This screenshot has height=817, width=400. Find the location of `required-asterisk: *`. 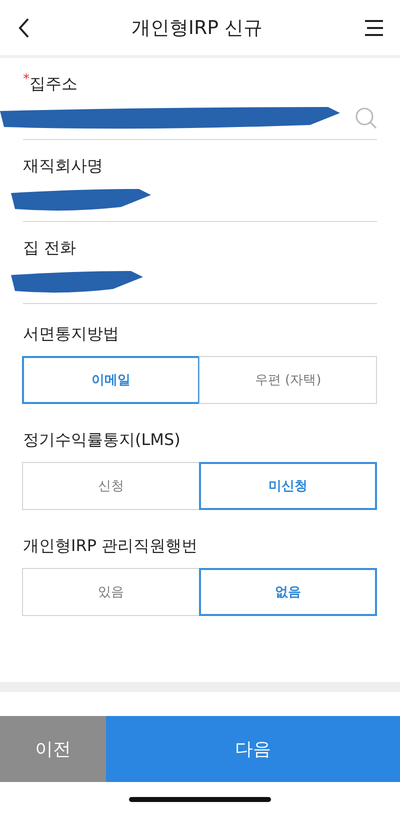

required-asterisk: * is located at coordinates (26, 79).